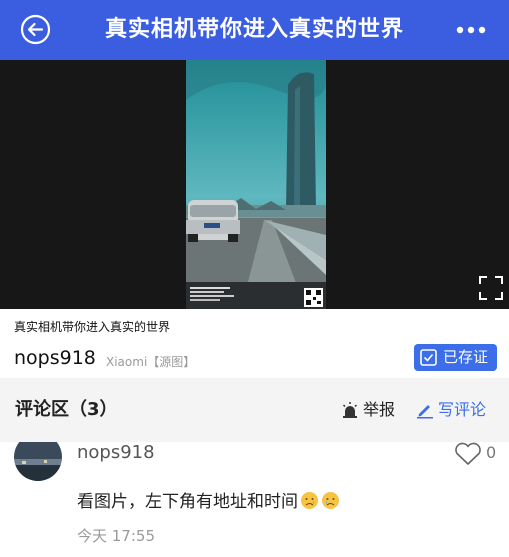  I want to click on comments-title: 评论区（3）, so click(66, 409).